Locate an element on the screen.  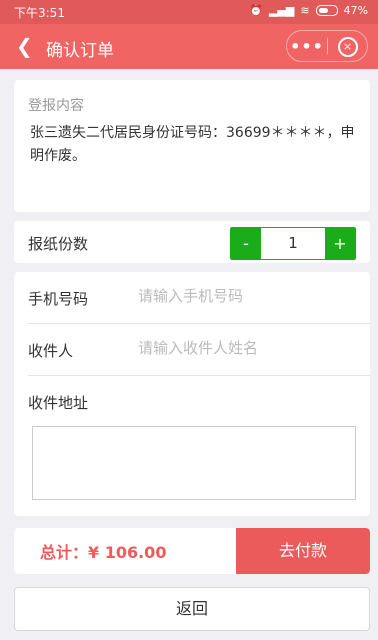
alarm-icon: ⏰ is located at coordinates (256, 10).